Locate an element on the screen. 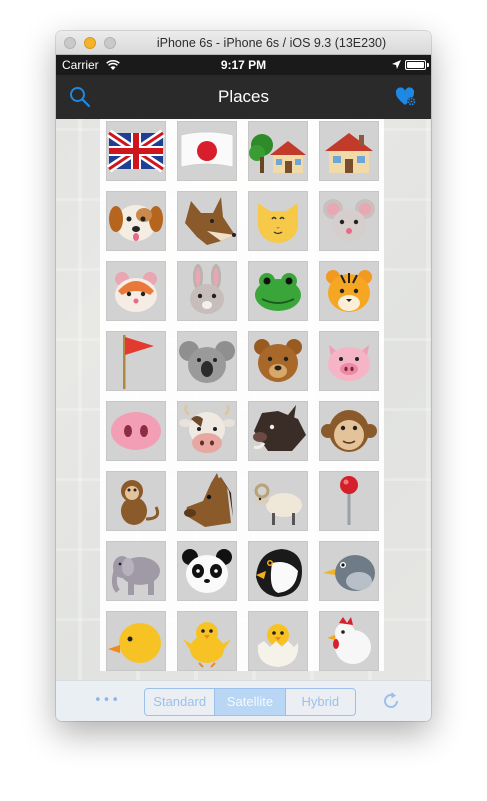 Image resolution: width=487 pixels, height=801 pixels. battery-level is located at coordinates (415, 65).